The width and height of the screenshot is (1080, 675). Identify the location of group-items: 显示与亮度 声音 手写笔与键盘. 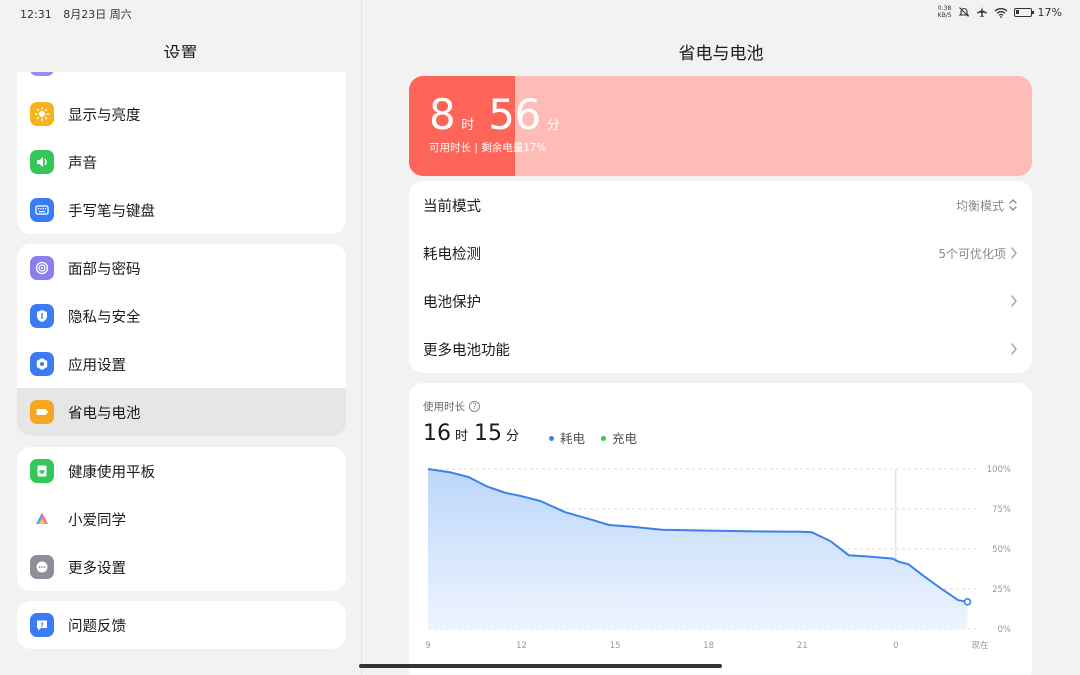
(181, 162).